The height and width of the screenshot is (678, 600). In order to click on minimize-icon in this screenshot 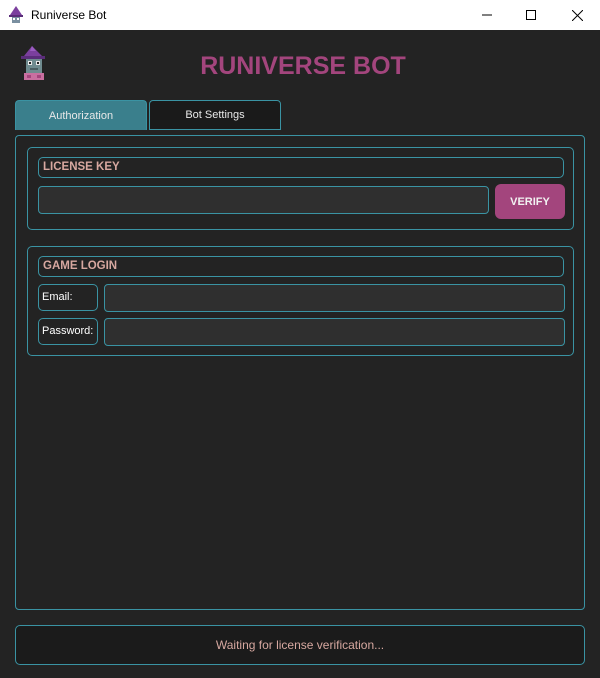, I will do `click(487, 15)`.